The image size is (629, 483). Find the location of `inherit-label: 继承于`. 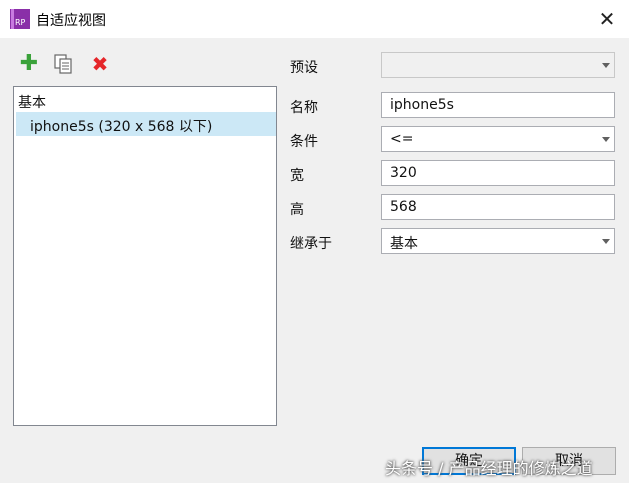

inherit-label: 继承于 is located at coordinates (311, 244).